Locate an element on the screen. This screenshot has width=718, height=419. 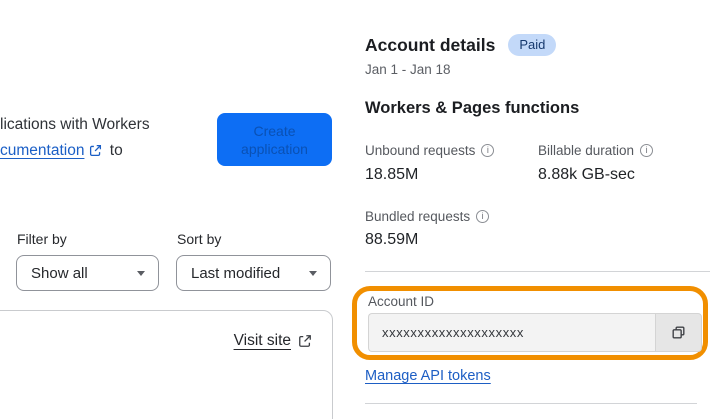
filter-select: Show all is located at coordinates (87, 273).